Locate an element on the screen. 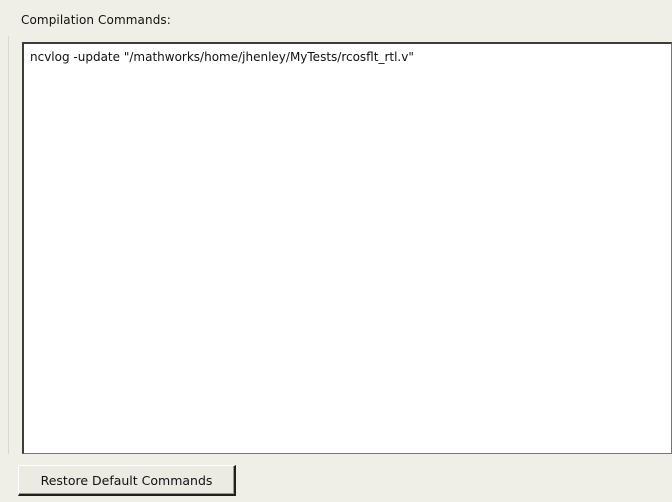  restore-default-commands-button: Restore Default Commands is located at coordinates (127, 480).